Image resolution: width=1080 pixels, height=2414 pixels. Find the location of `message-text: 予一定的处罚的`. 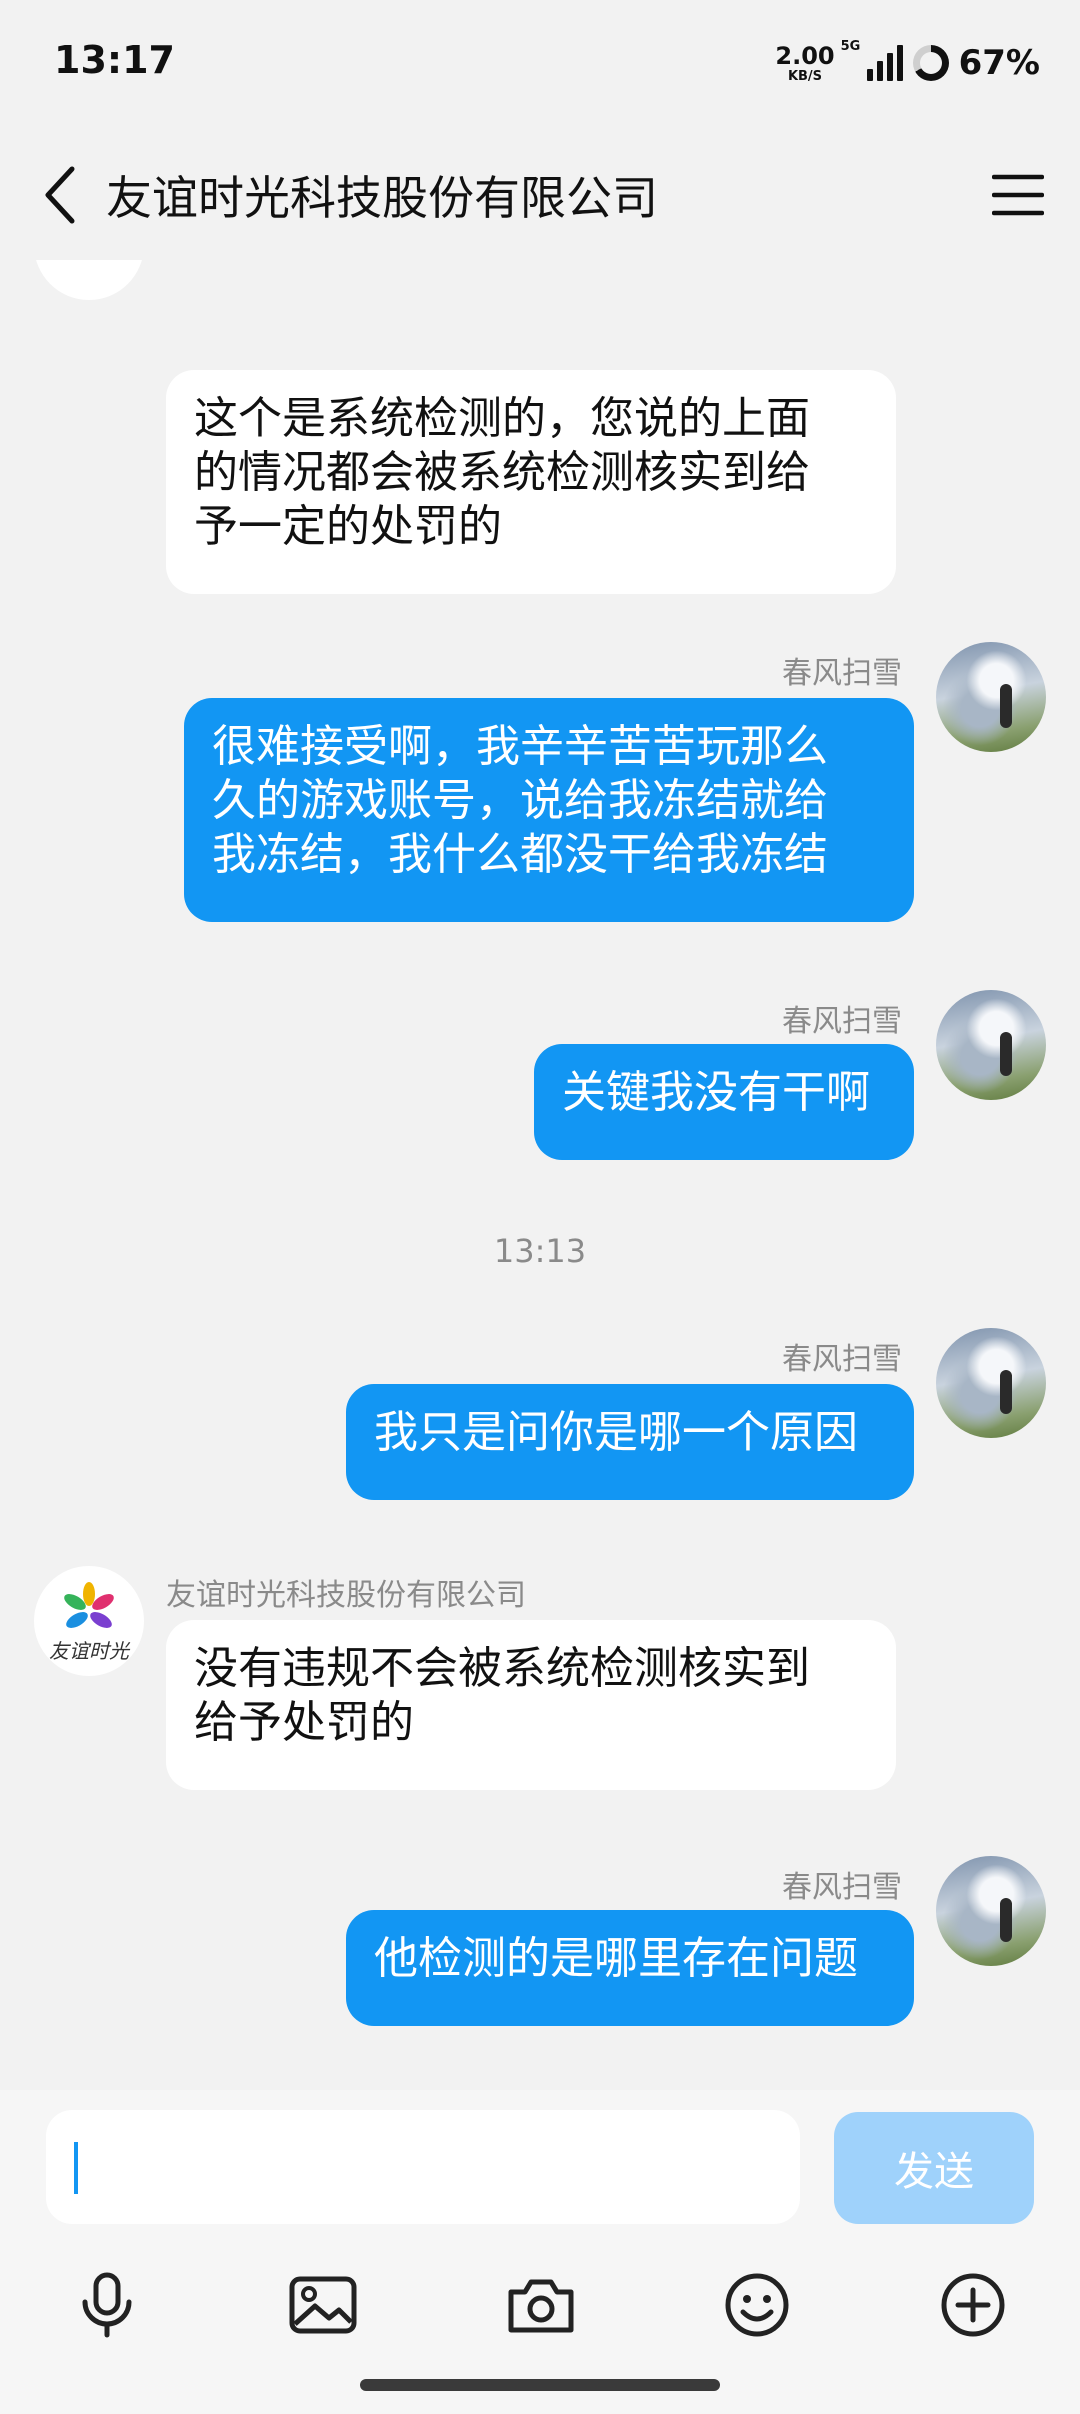

message-text: 予一定的处罚的 is located at coordinates (348, 526).